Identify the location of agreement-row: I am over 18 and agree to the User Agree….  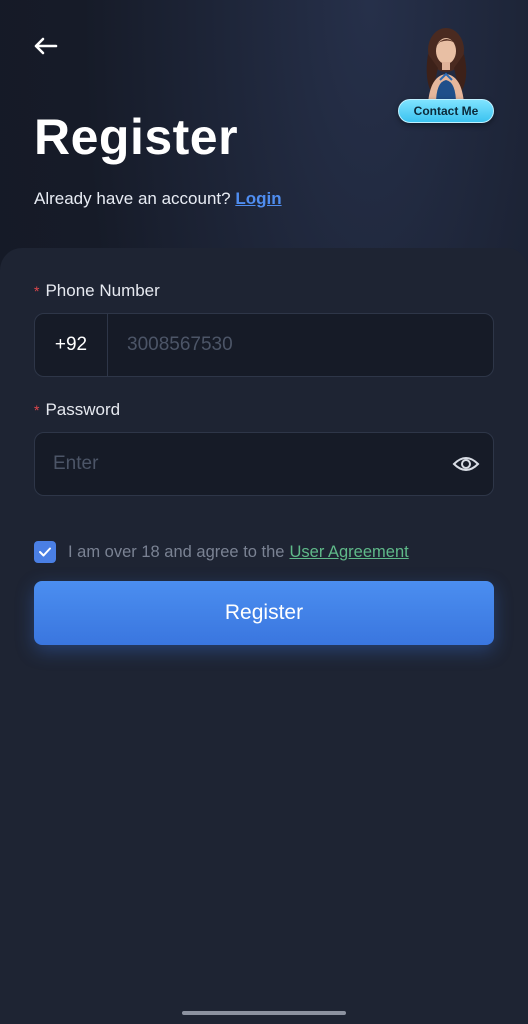
(221, 552).